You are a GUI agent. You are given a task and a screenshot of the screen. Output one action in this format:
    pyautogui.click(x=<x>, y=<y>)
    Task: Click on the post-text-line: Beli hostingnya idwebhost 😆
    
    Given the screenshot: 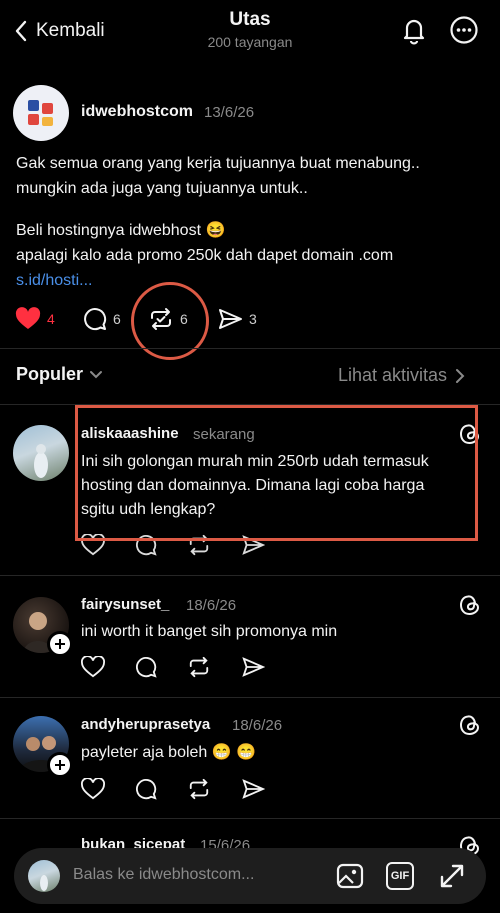 What is the action you would take?
    pyautogui.click(x=121, y=230)
    